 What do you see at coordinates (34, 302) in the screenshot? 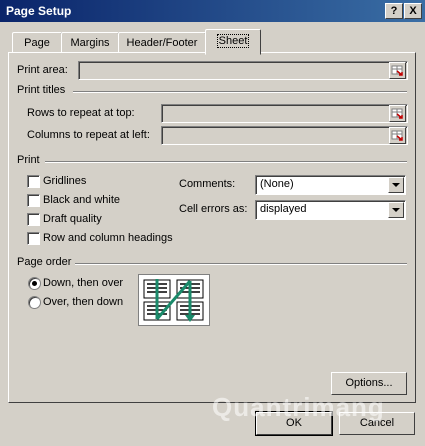
I see `over-then-down-radio` at bounding box center [34, 302].